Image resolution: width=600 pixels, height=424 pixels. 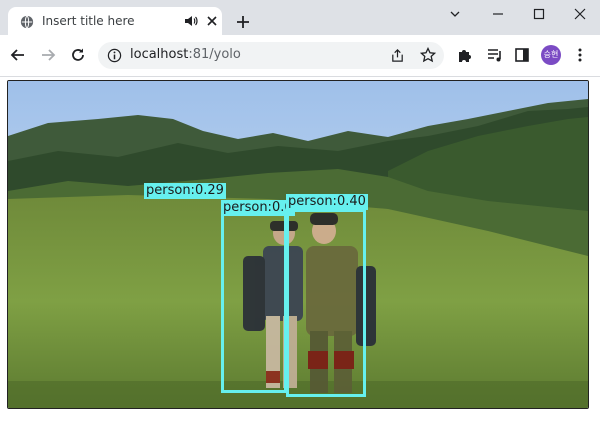 What do you see at coordinates (397, 55) in the screenshot?
I see `share-icon` at bounding box center [397, 55].